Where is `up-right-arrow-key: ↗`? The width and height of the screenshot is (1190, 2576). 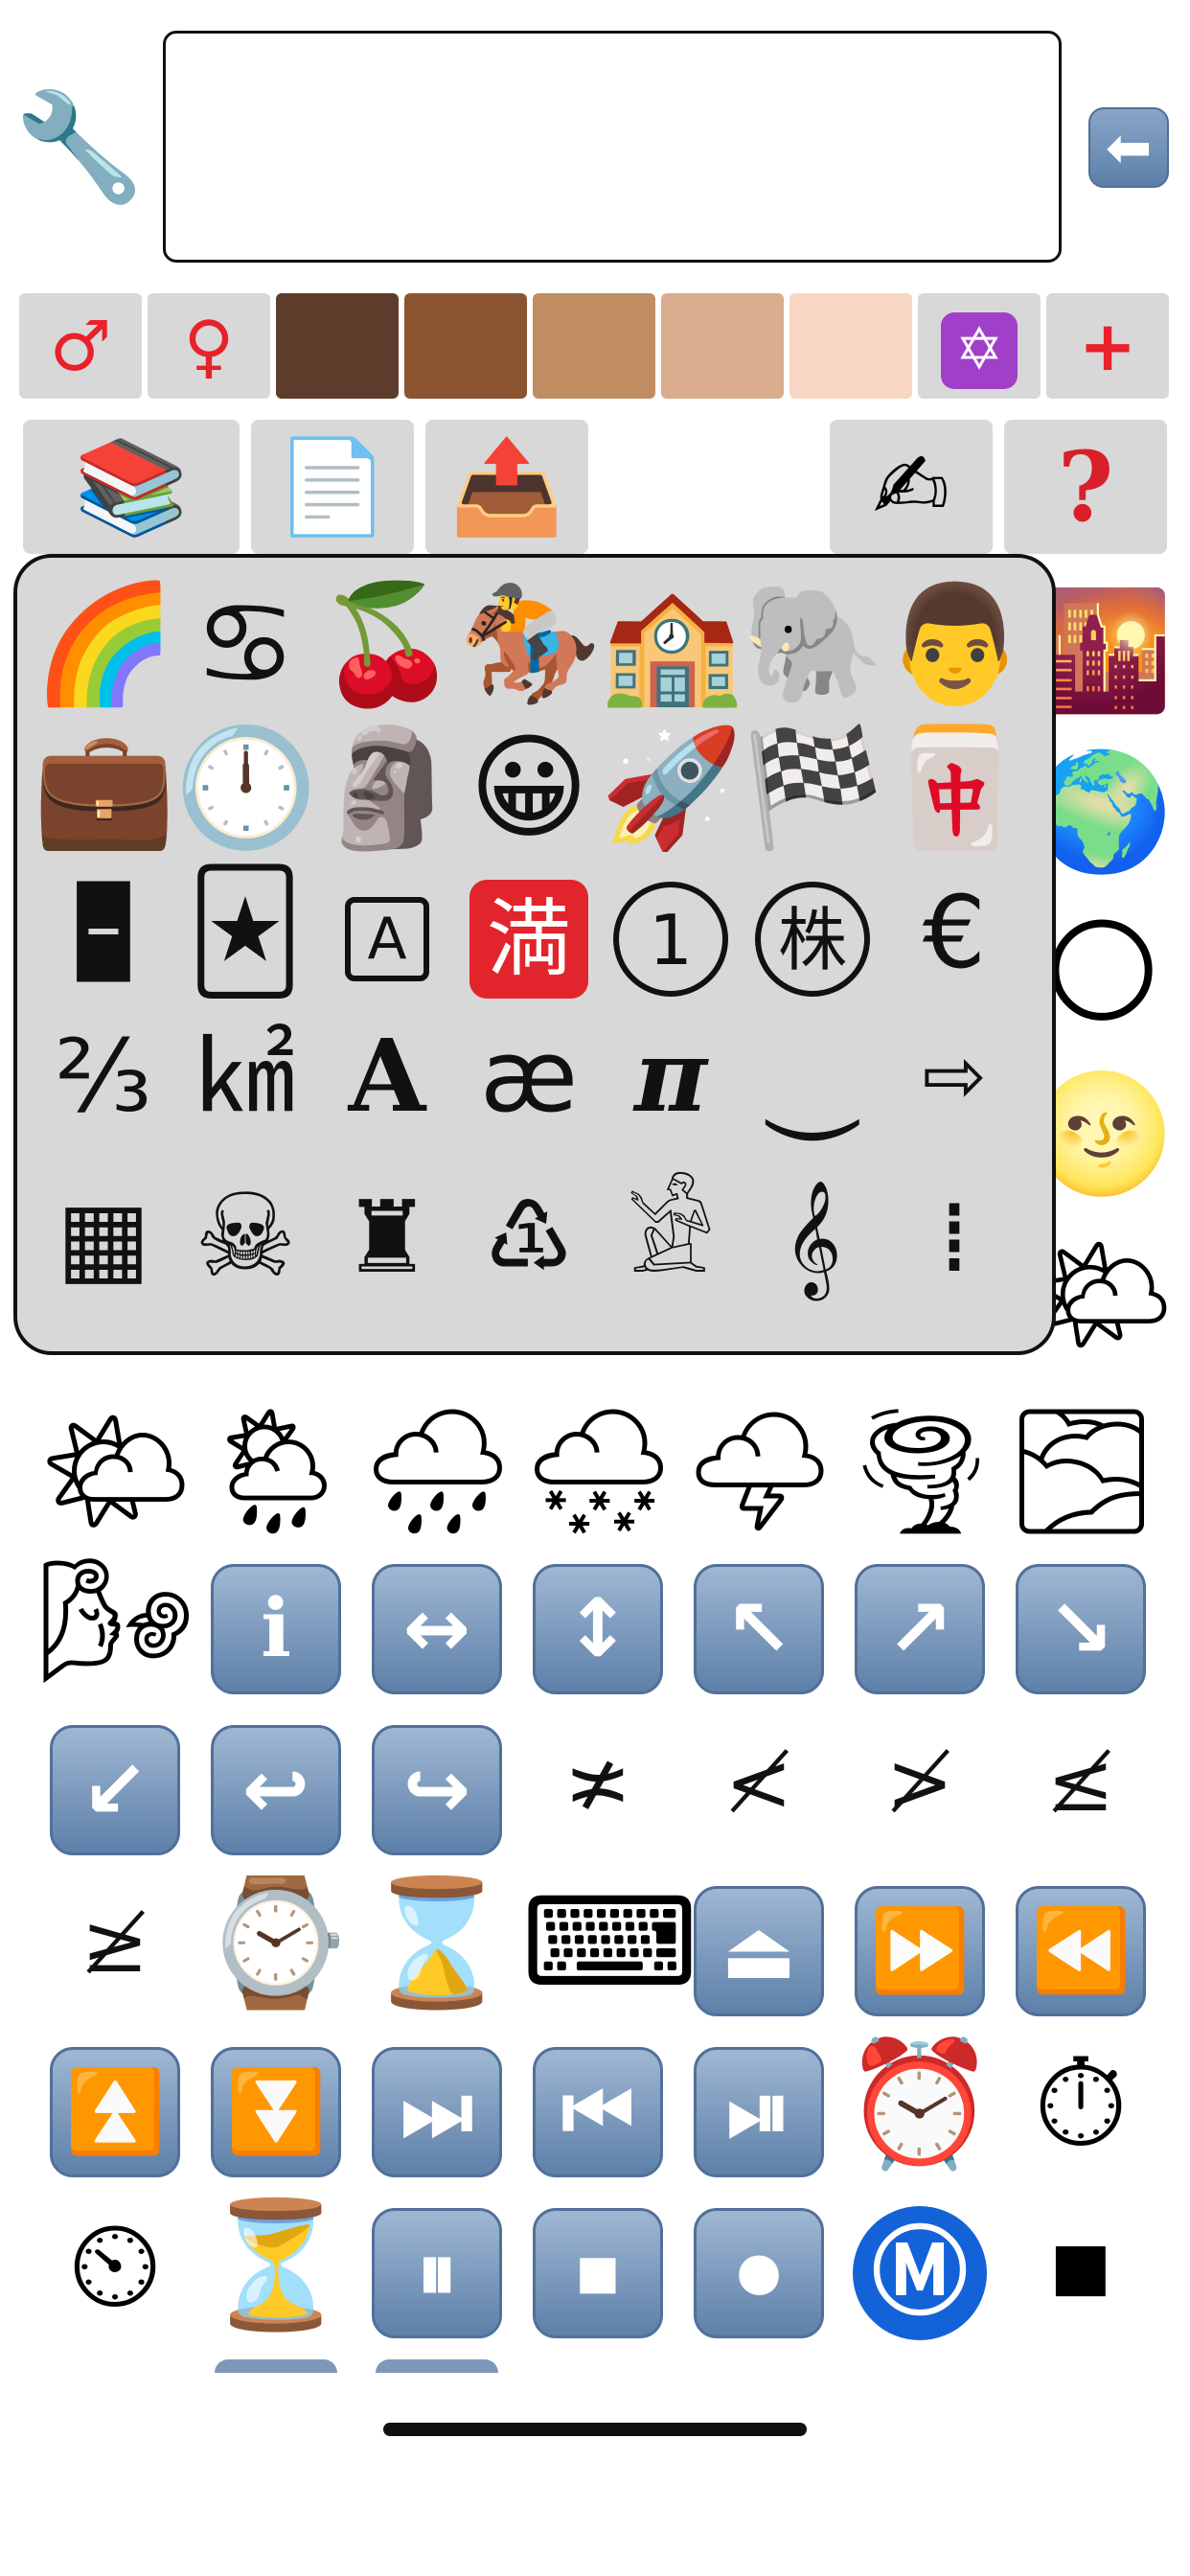
up-right-arrow-key: ↗ is located at coordinates (920, 1621).